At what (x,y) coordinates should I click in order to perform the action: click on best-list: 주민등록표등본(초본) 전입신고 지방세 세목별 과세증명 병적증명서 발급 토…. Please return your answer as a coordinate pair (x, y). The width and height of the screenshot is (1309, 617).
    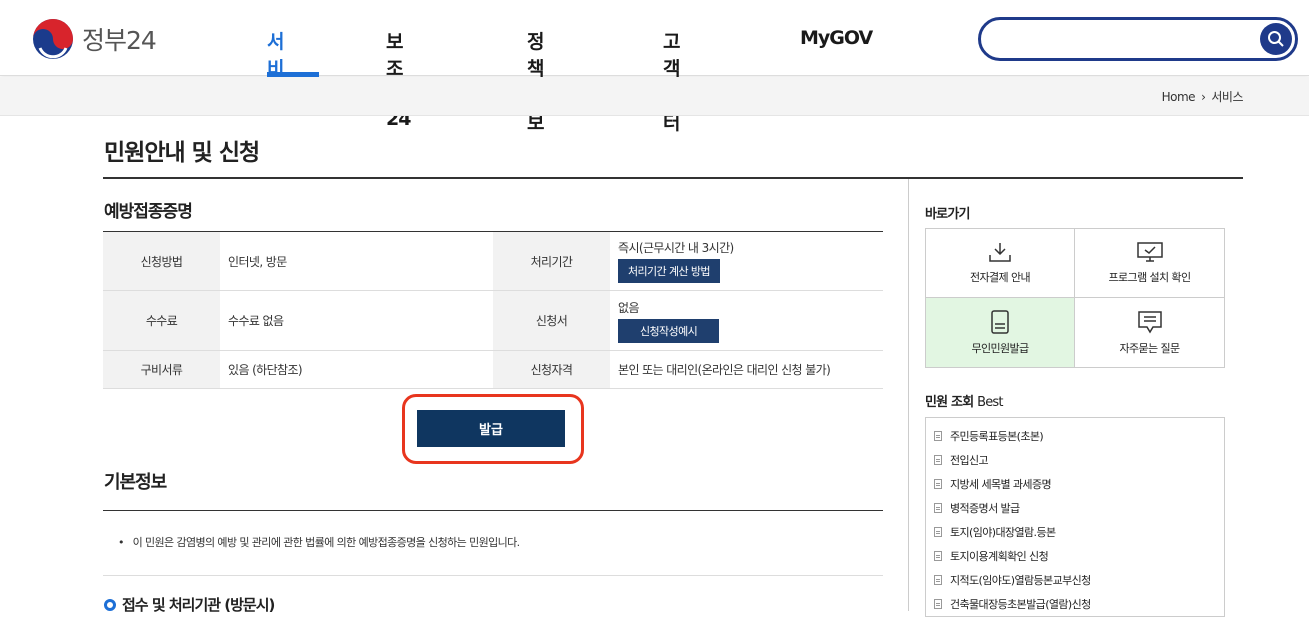
    Looking at the image, I should click on (1075, 517).